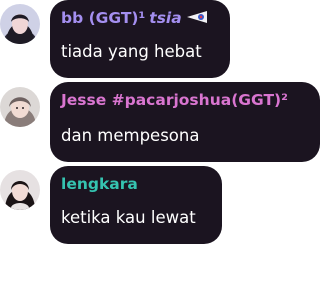 The height and width of the screenshot is (296, 320). Describe the element at coordinates (136, 205) in the screenshot. I see `message-bubble: lengkara ketika kau lewat` at that location.